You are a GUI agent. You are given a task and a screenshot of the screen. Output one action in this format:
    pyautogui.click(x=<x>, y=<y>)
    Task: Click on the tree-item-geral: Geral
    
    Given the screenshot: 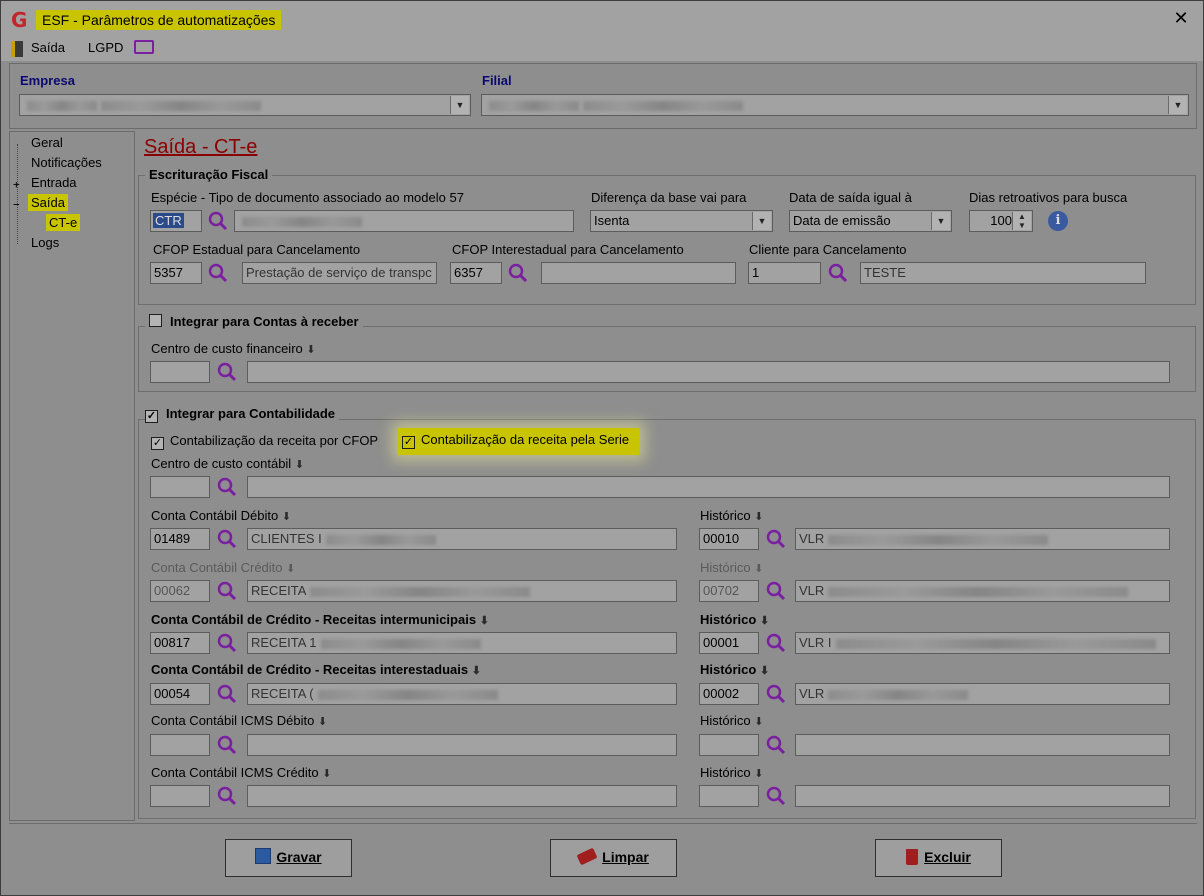 What is the action you would take?
    pyautogui.click(x=47, y=142)
    